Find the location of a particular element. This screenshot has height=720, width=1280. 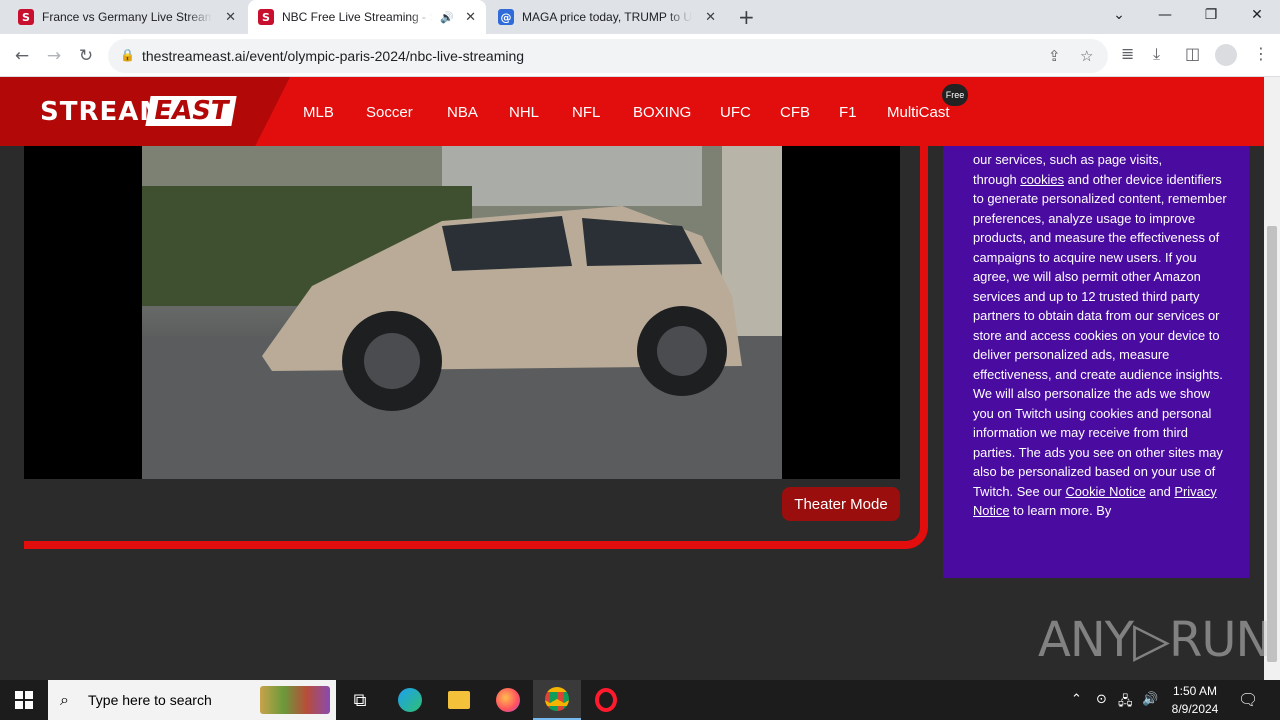

nav-nhl: NHL is located at coordinates (524, 112).